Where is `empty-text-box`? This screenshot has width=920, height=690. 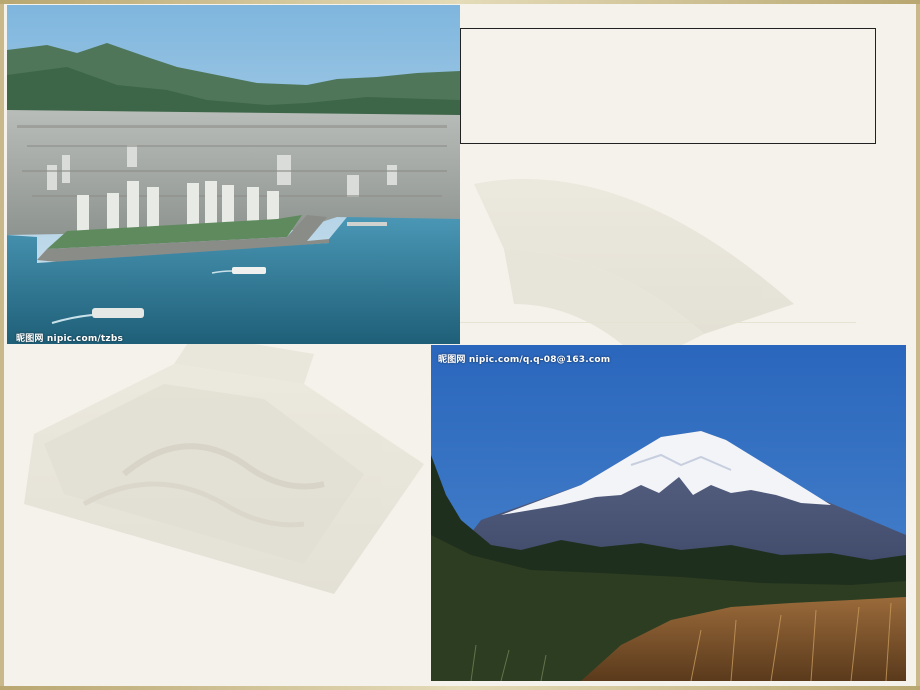
empty-text-box is located at coordinates (668, 86).